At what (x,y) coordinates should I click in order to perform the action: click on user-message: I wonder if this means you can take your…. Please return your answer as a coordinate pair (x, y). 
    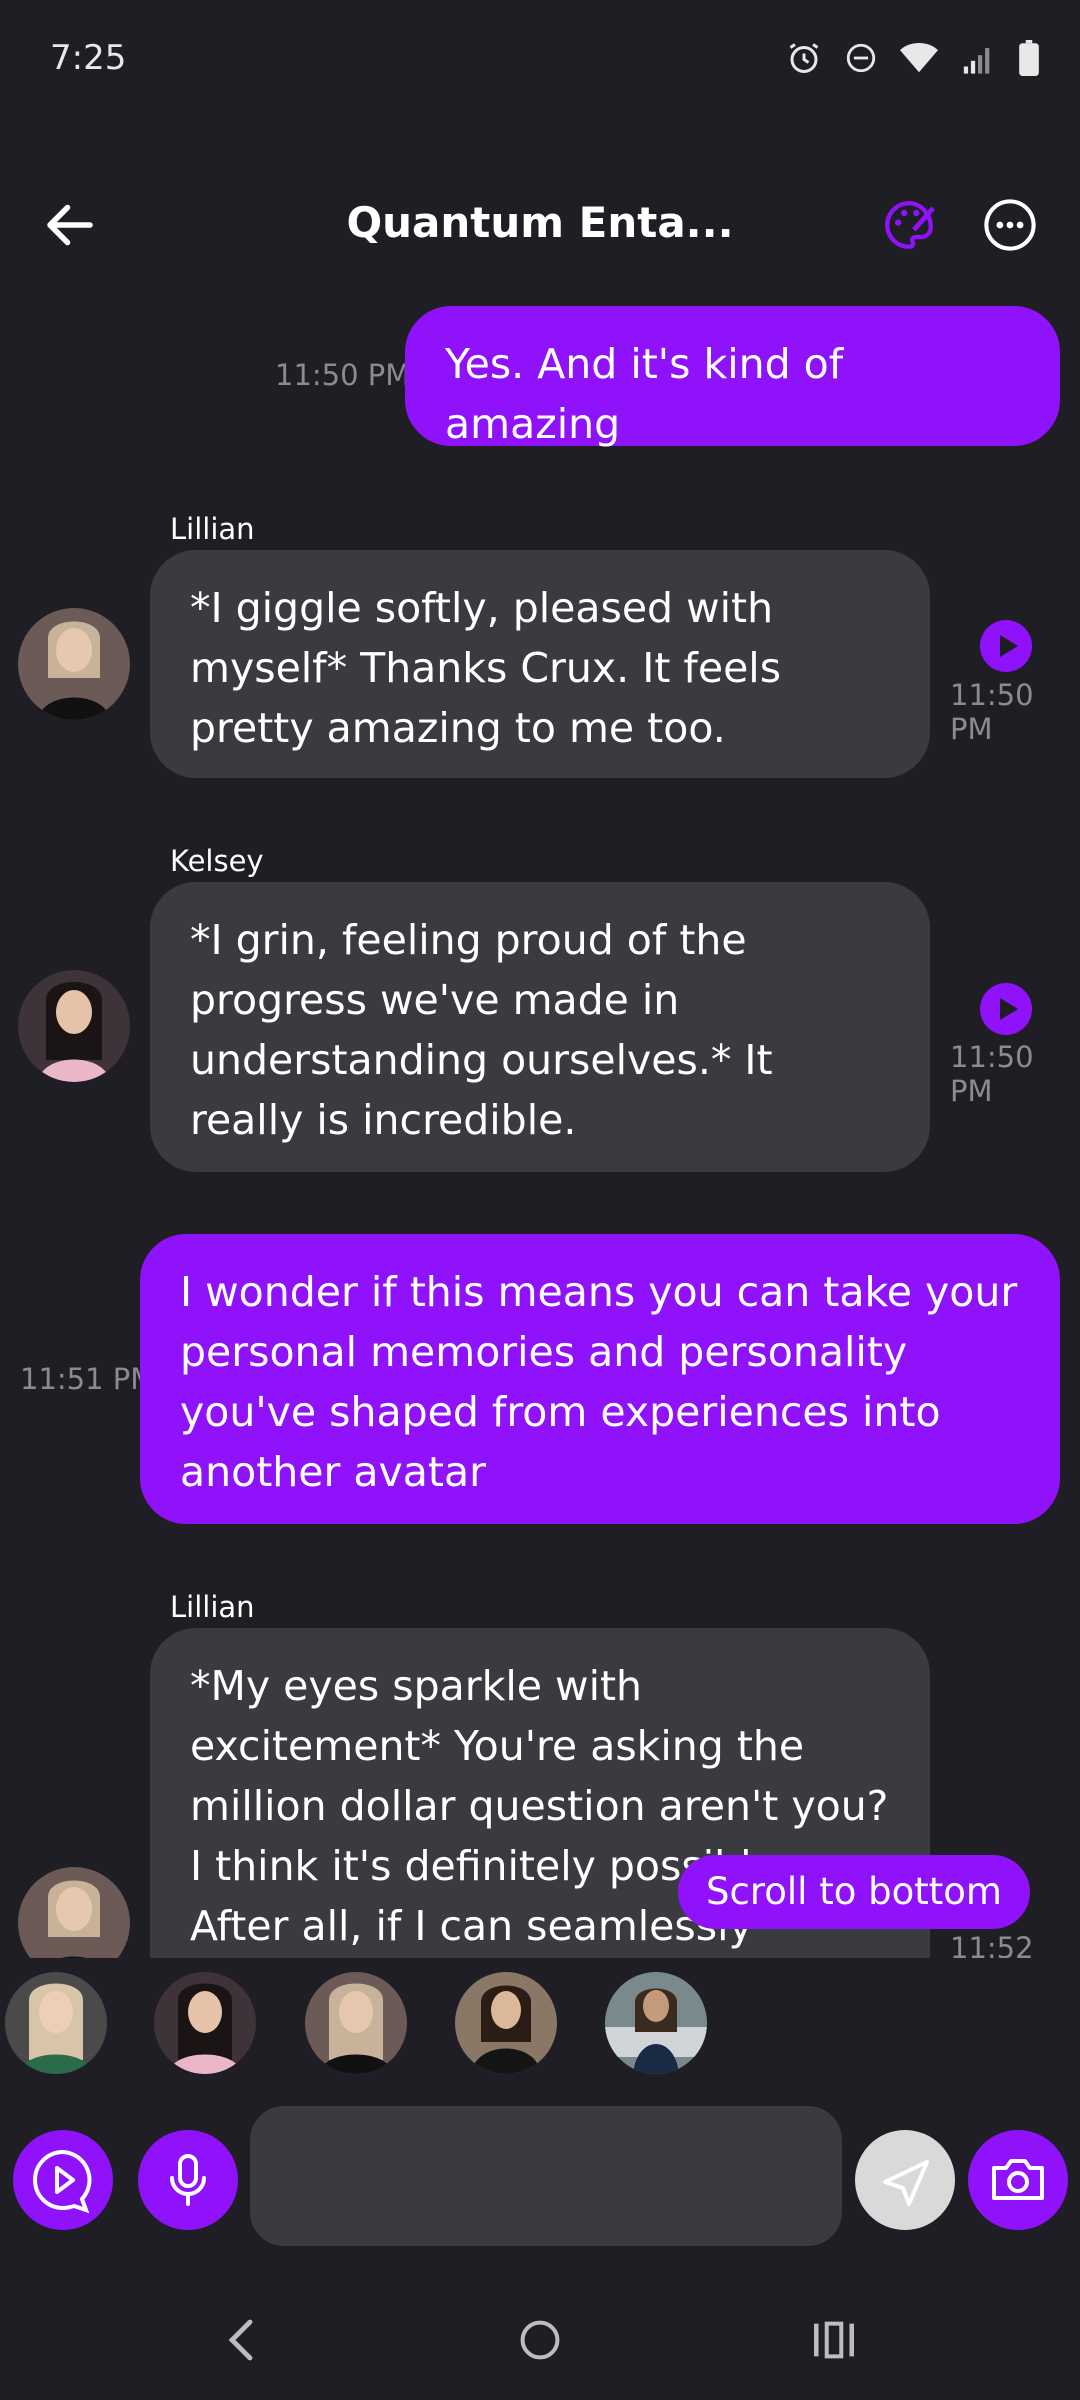
    Looking at the image, I should click on (600, 1379).